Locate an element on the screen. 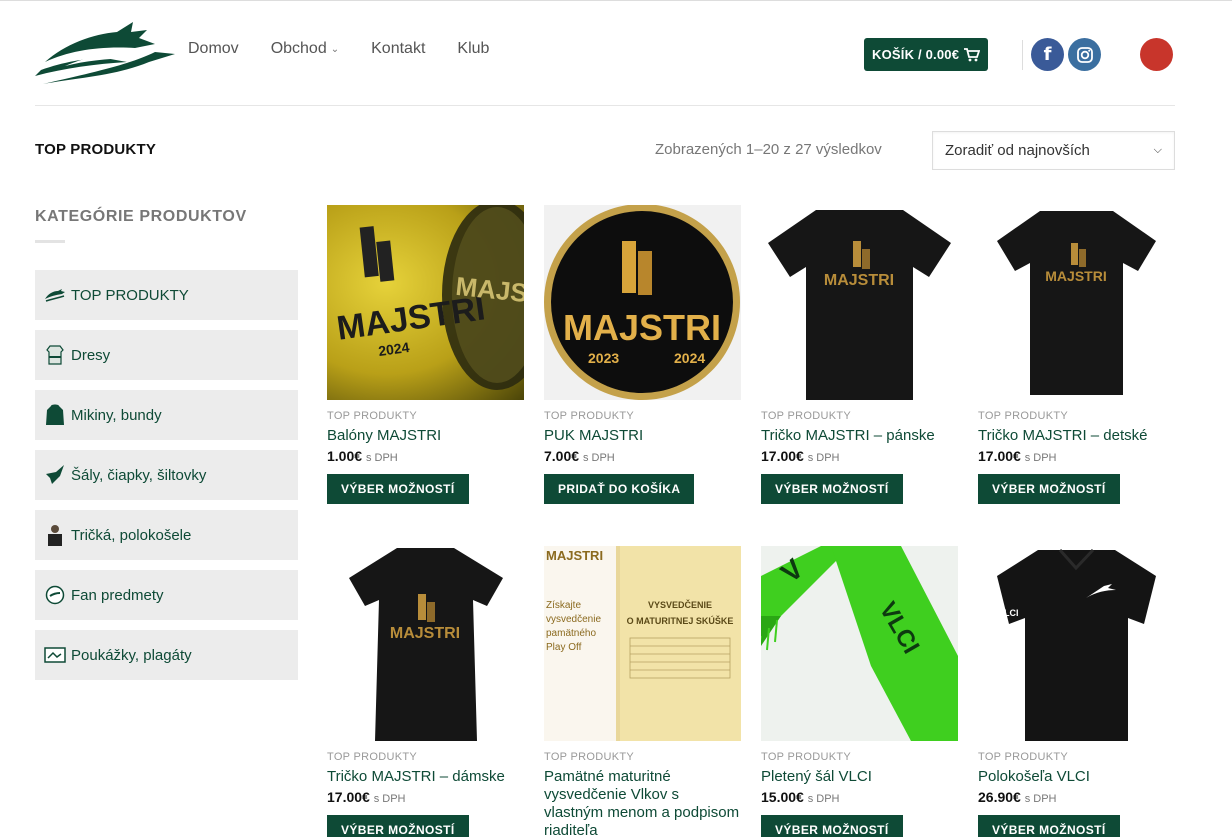  voucher-icon is located at coordinates (55, 655).